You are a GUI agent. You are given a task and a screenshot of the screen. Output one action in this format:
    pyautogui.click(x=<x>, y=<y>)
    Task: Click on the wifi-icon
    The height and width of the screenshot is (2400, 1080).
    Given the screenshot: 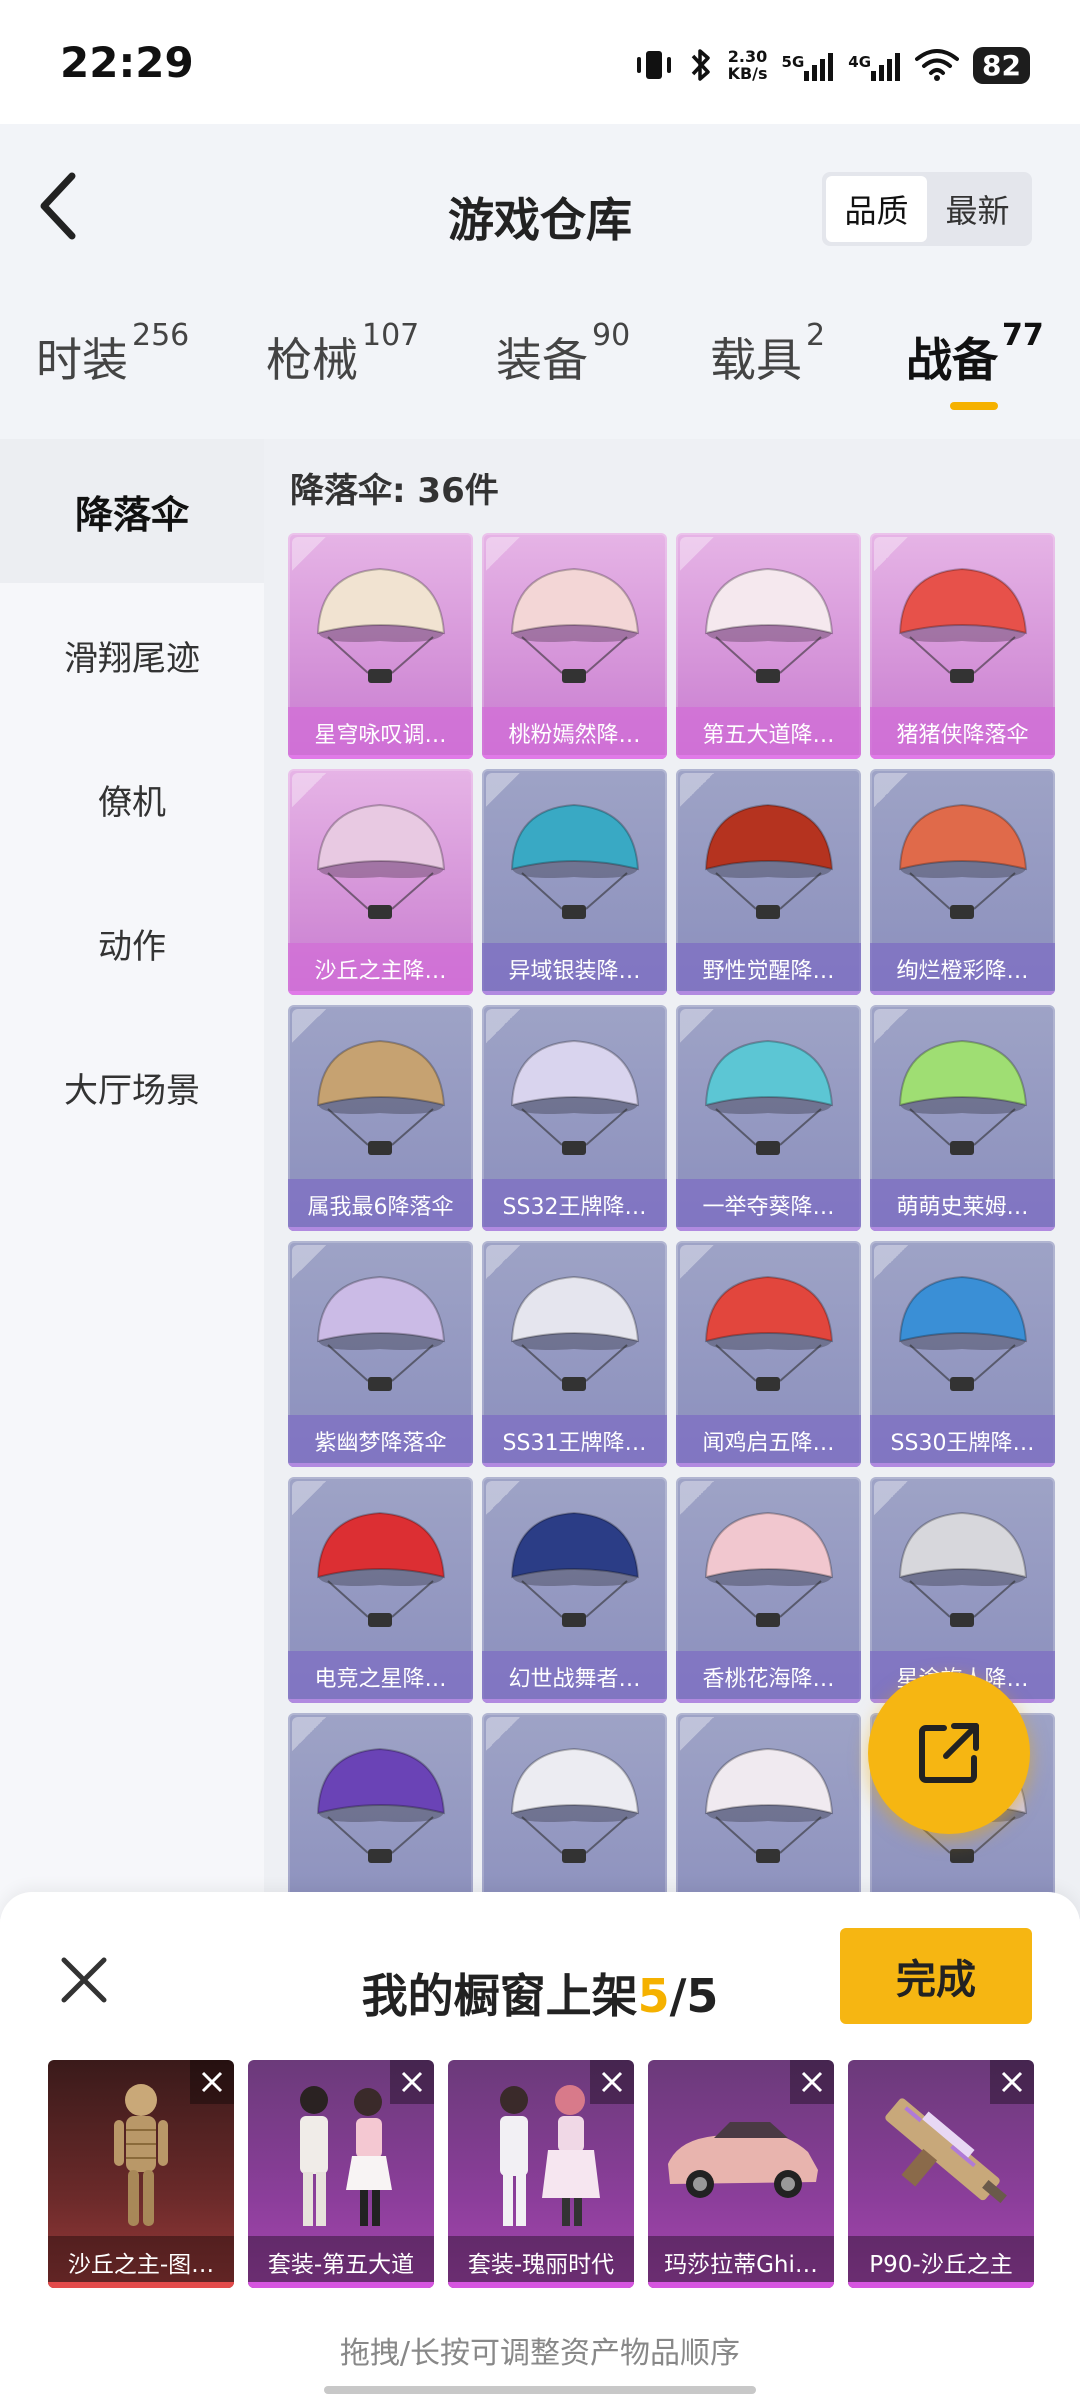 What is the action you would take?
    pyautogui.click(x=937, y=65)
    